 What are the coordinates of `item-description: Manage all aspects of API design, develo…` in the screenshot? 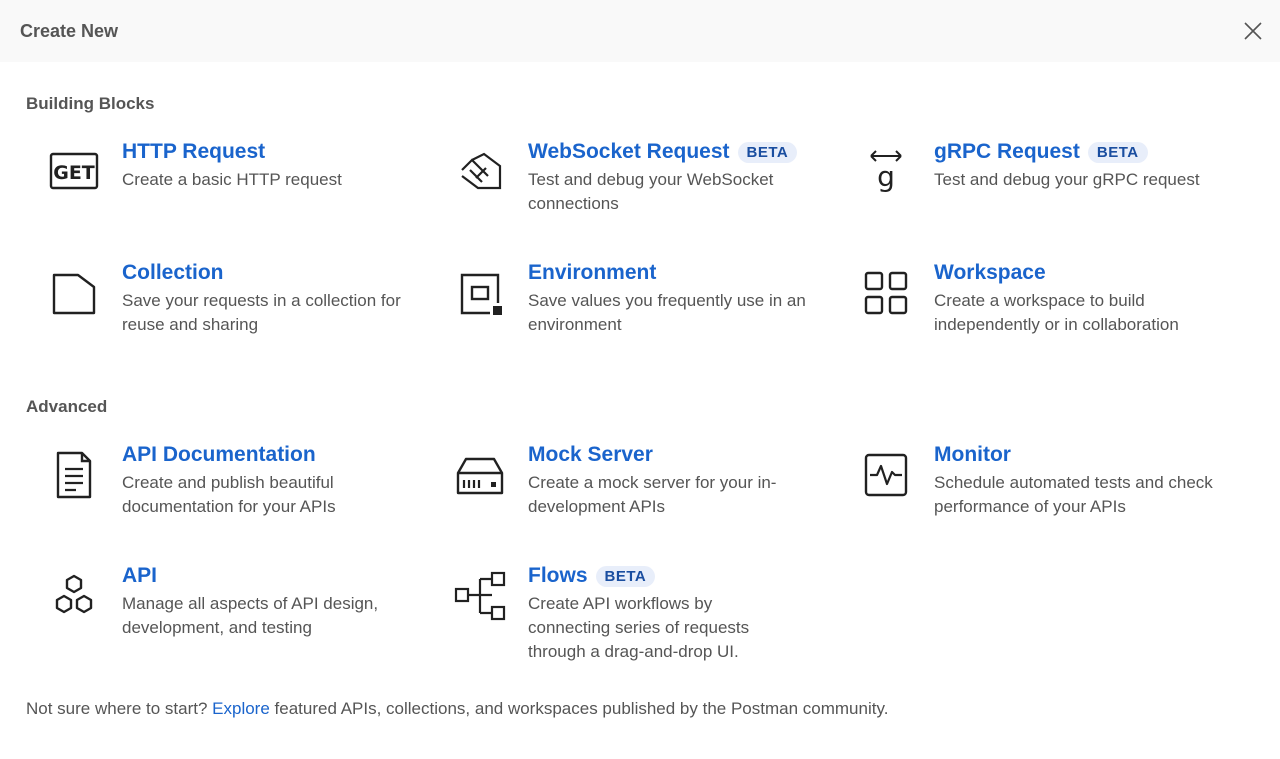 It's located at (250, 615).